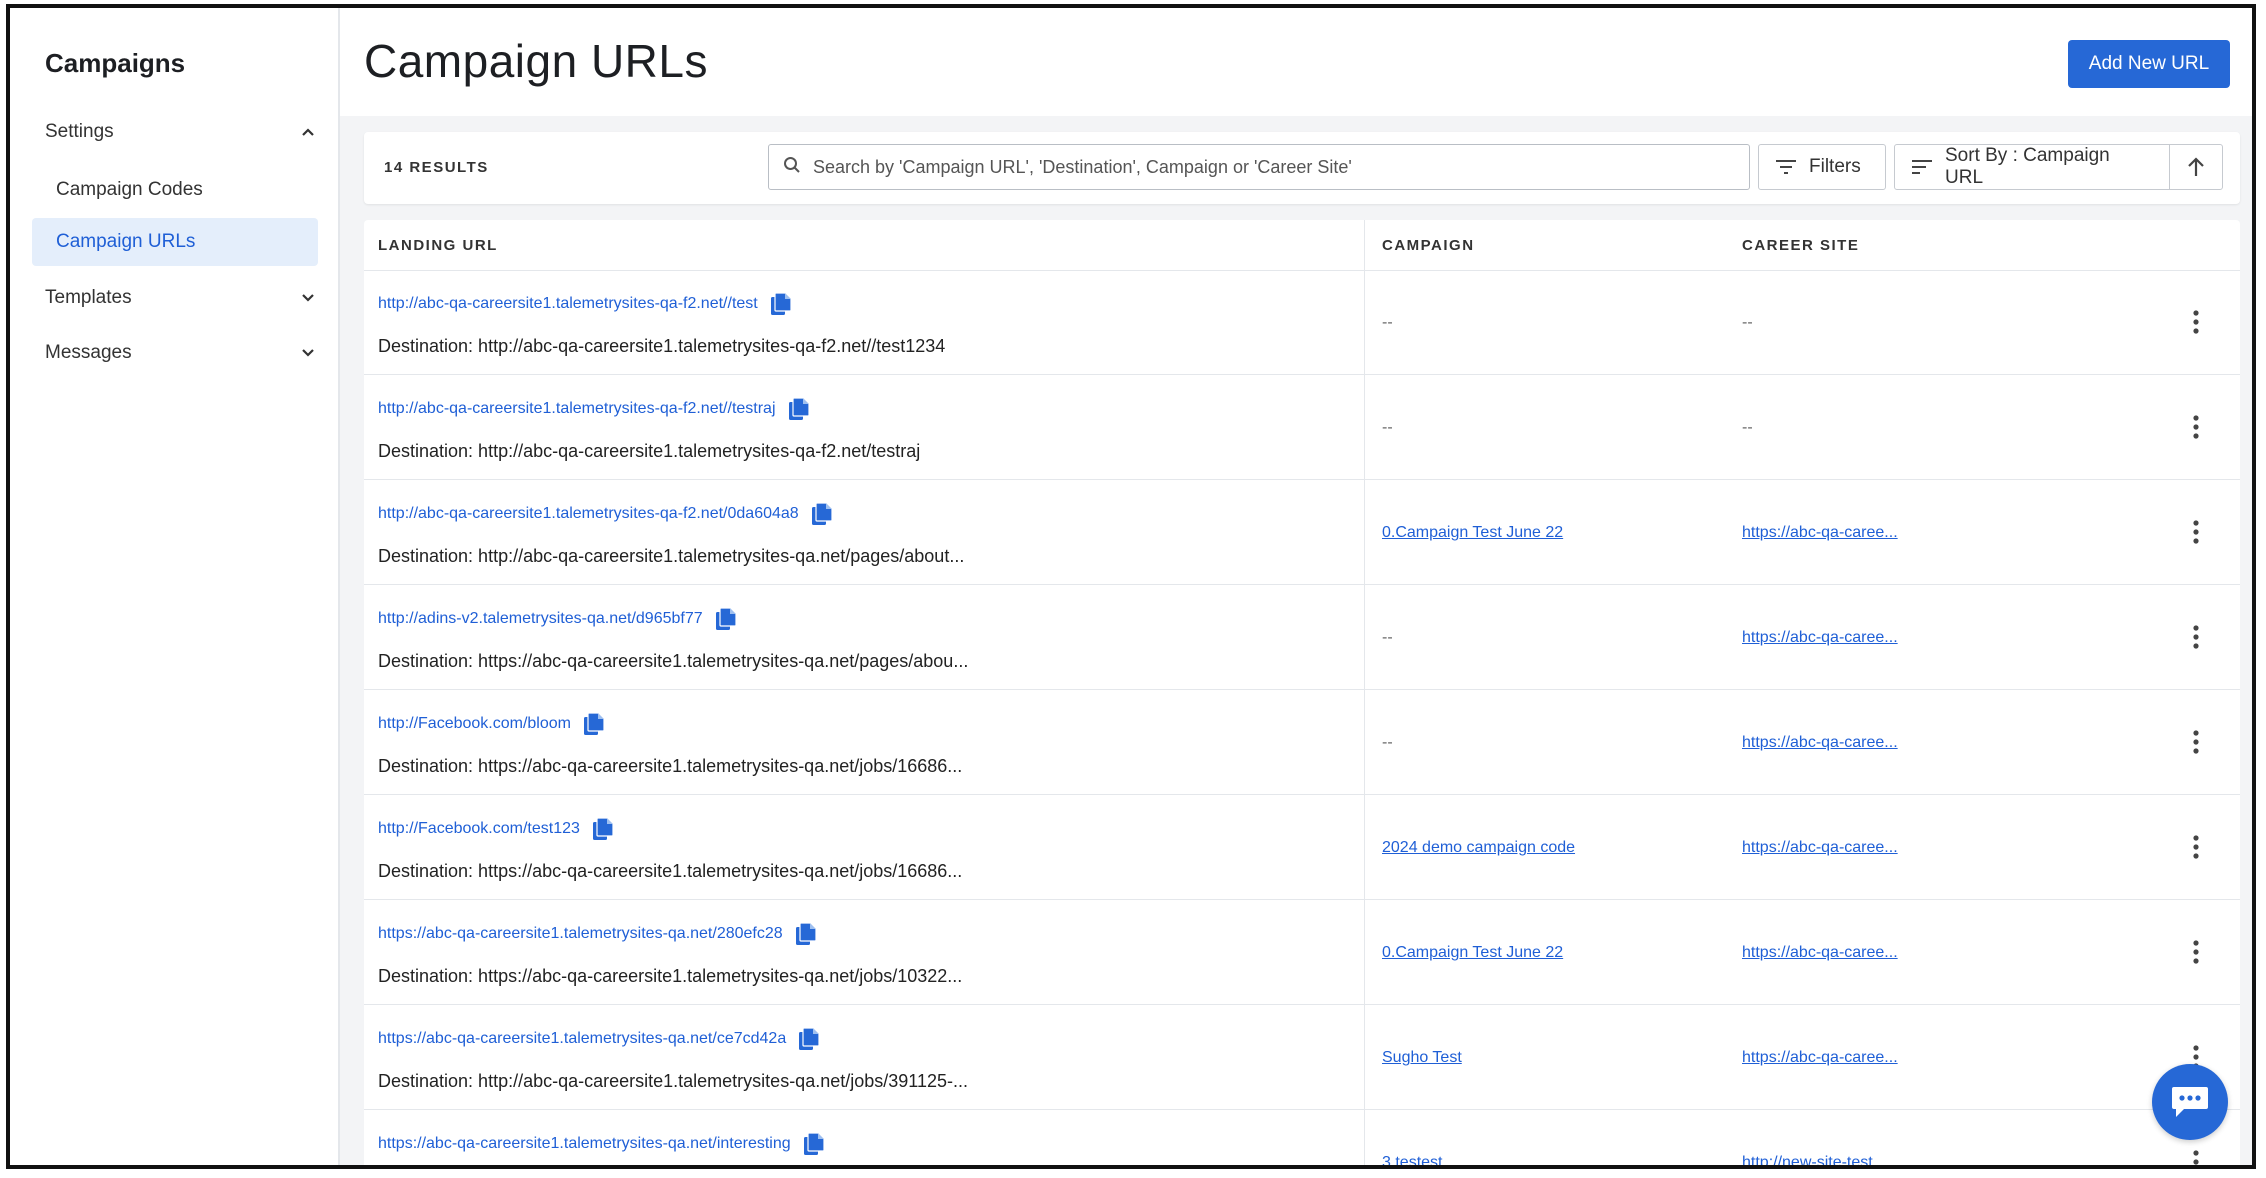 This screenshot has width=2266, height=1178. What do you see at coordinates (115, 63) in the screenshot?
I see `sidebar-title: Campaigns` at bounding box center [115, 63].